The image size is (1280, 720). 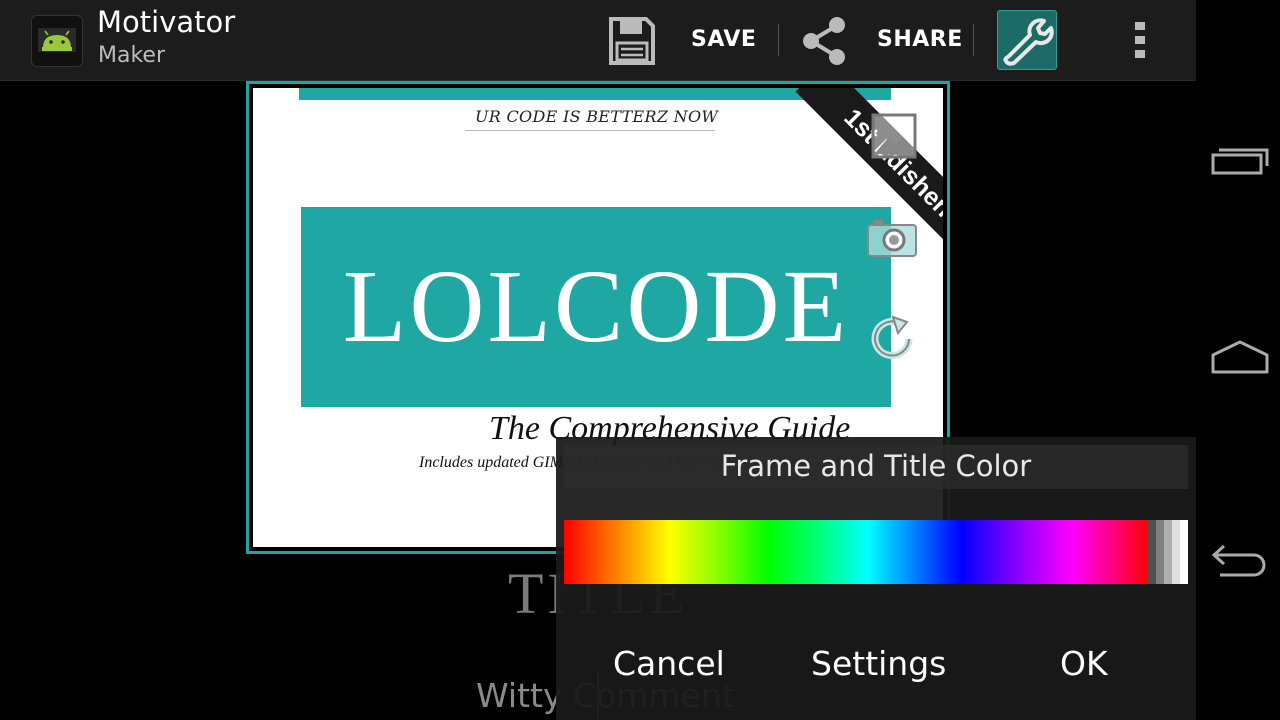 I want to click on floppy-disk-icon, so click(x=632, y=41).